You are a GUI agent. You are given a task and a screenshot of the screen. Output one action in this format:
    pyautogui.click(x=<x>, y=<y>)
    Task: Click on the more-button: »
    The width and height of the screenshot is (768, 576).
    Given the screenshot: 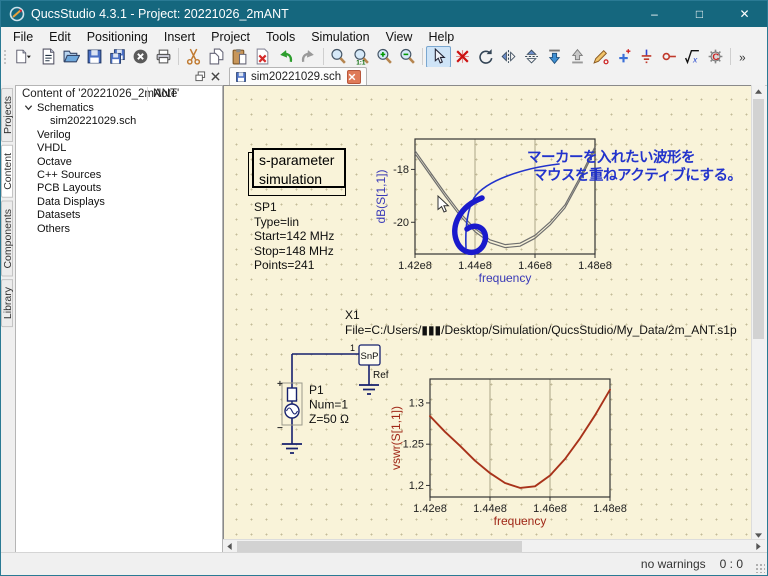 What is the action you would take?
    pyautogui.click(x=745, y=57)
    